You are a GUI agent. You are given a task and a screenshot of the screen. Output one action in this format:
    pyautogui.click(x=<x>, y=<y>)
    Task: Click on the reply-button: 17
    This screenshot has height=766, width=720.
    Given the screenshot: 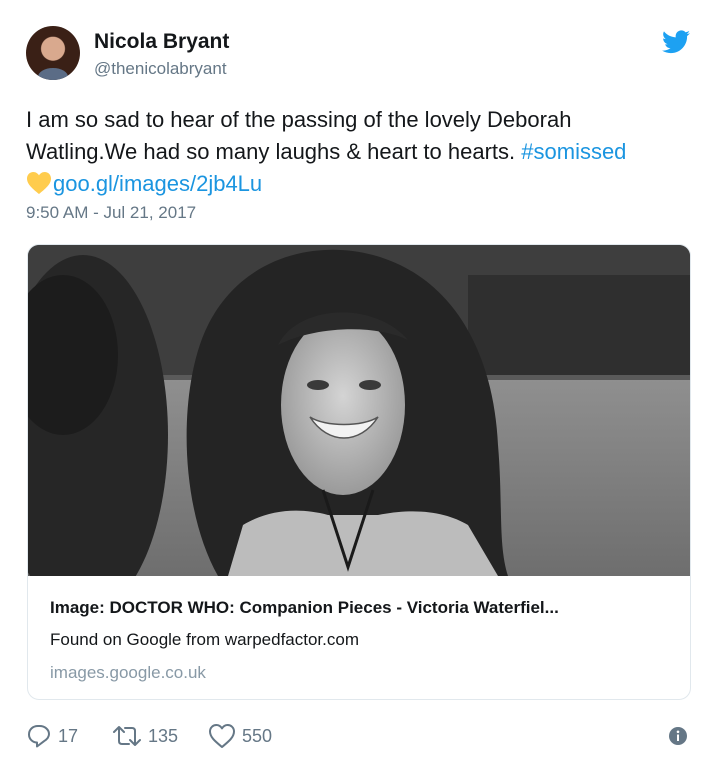 What is the action you would take?
    pyautogui.click(x=52, y=736)
    